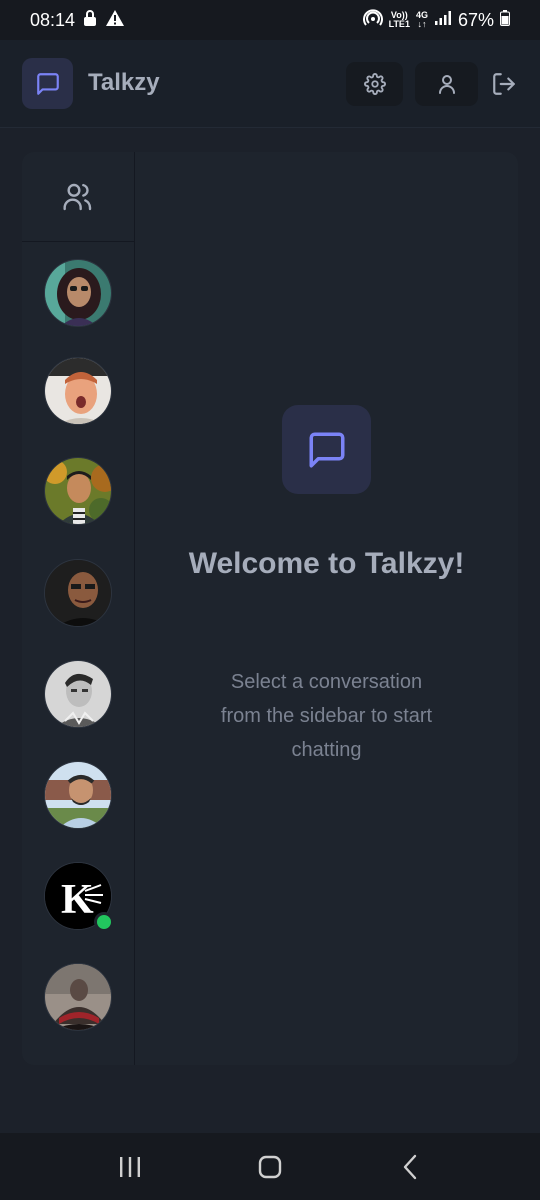  I want to click on status-bar: 08:14 Vo)) LTE1 4G ↓↑ 67%, so click(270, 20).